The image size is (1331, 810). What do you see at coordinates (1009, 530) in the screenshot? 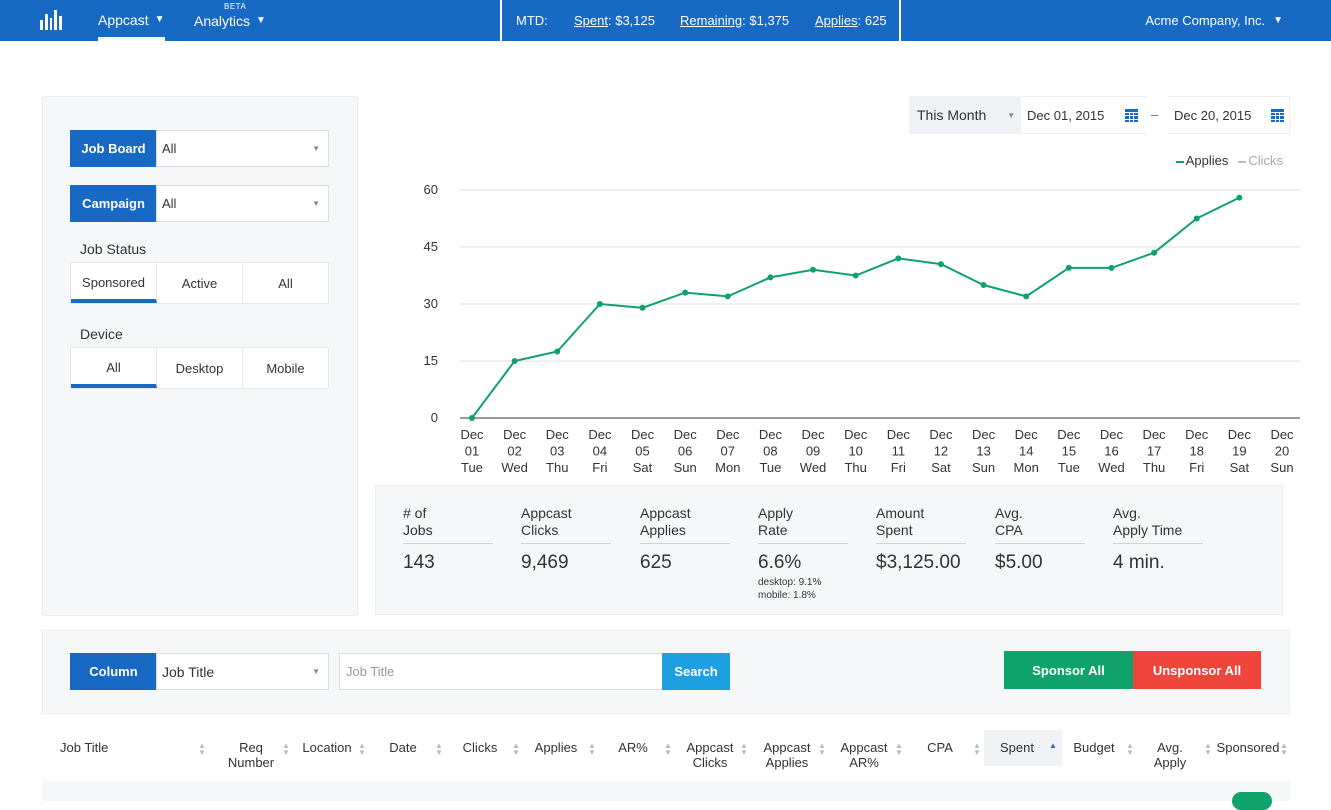
I see `stat-title-line: CPA` at bounding box center [1009, 530].